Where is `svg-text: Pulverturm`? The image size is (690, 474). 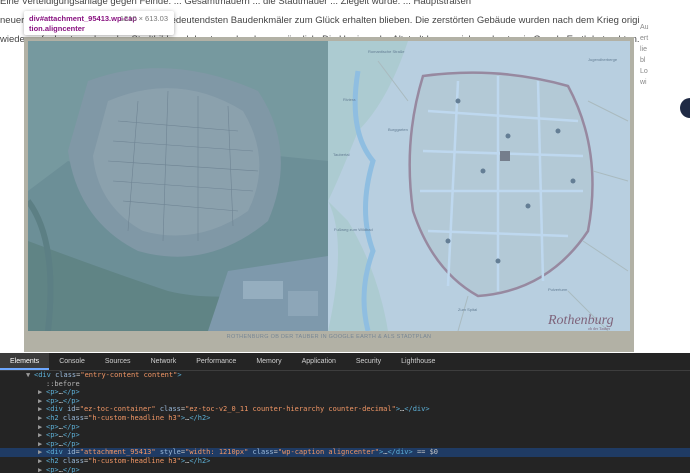
svg-text: Pulverturm is located at coordinates (558, 289).